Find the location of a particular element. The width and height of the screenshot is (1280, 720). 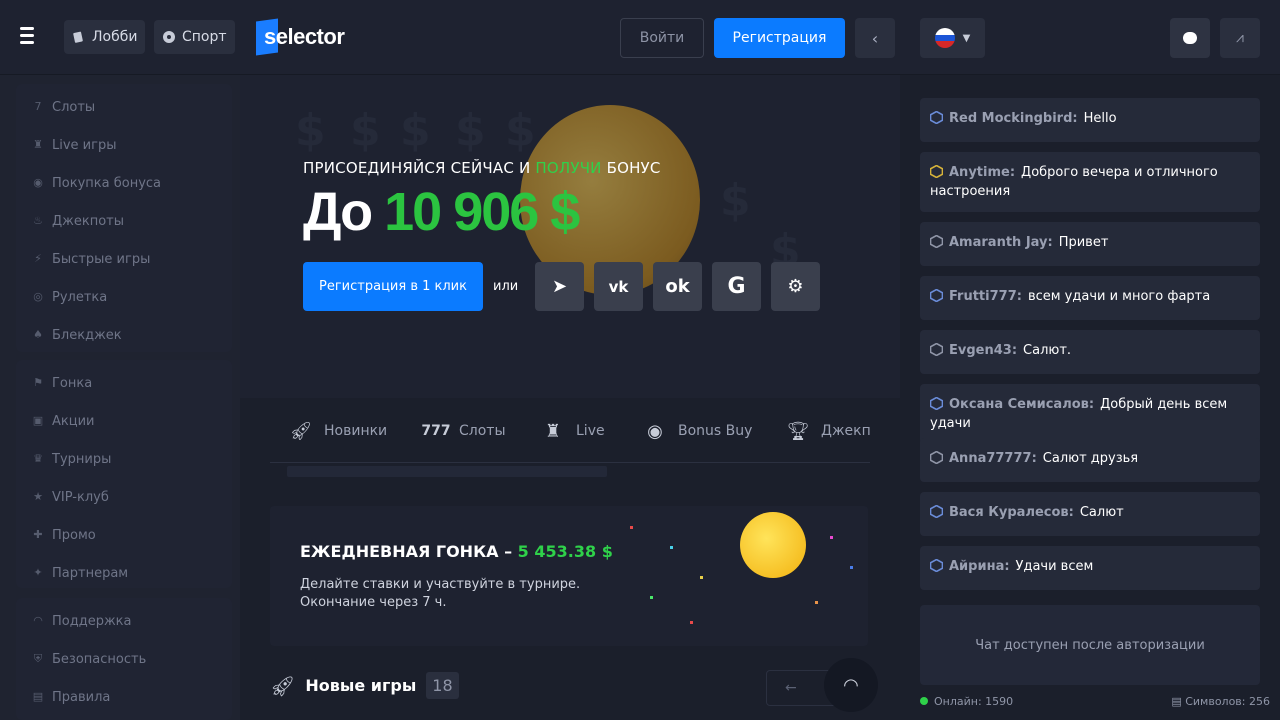

chat-message: Frutti777: всем удачи и много фарта is located at coordinates (1090, 298).